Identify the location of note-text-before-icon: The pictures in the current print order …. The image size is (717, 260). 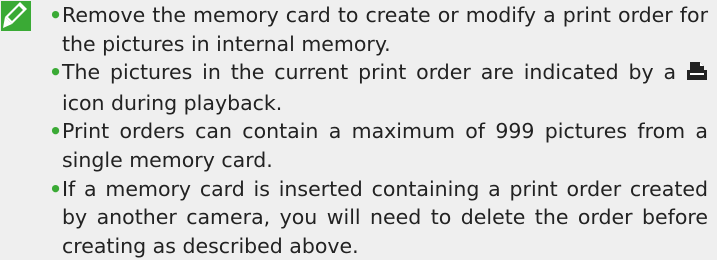
(369, 72).